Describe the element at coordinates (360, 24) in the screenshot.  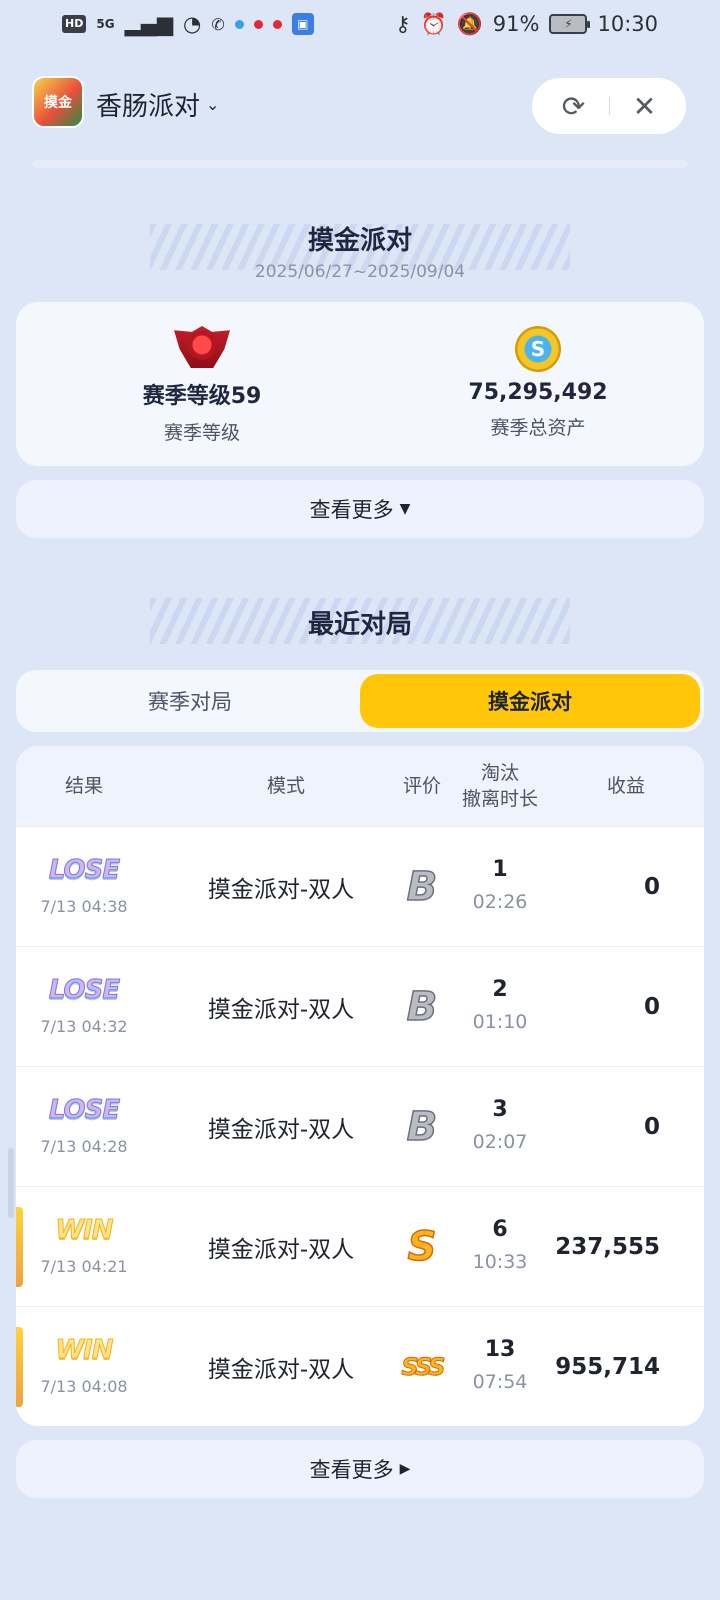
I see `status-bar: HD 5G ▂▄▆ ◔ ✆ ▣ ⚷ ⏰ 🔕 91% ⚡ 10:30` at that location.